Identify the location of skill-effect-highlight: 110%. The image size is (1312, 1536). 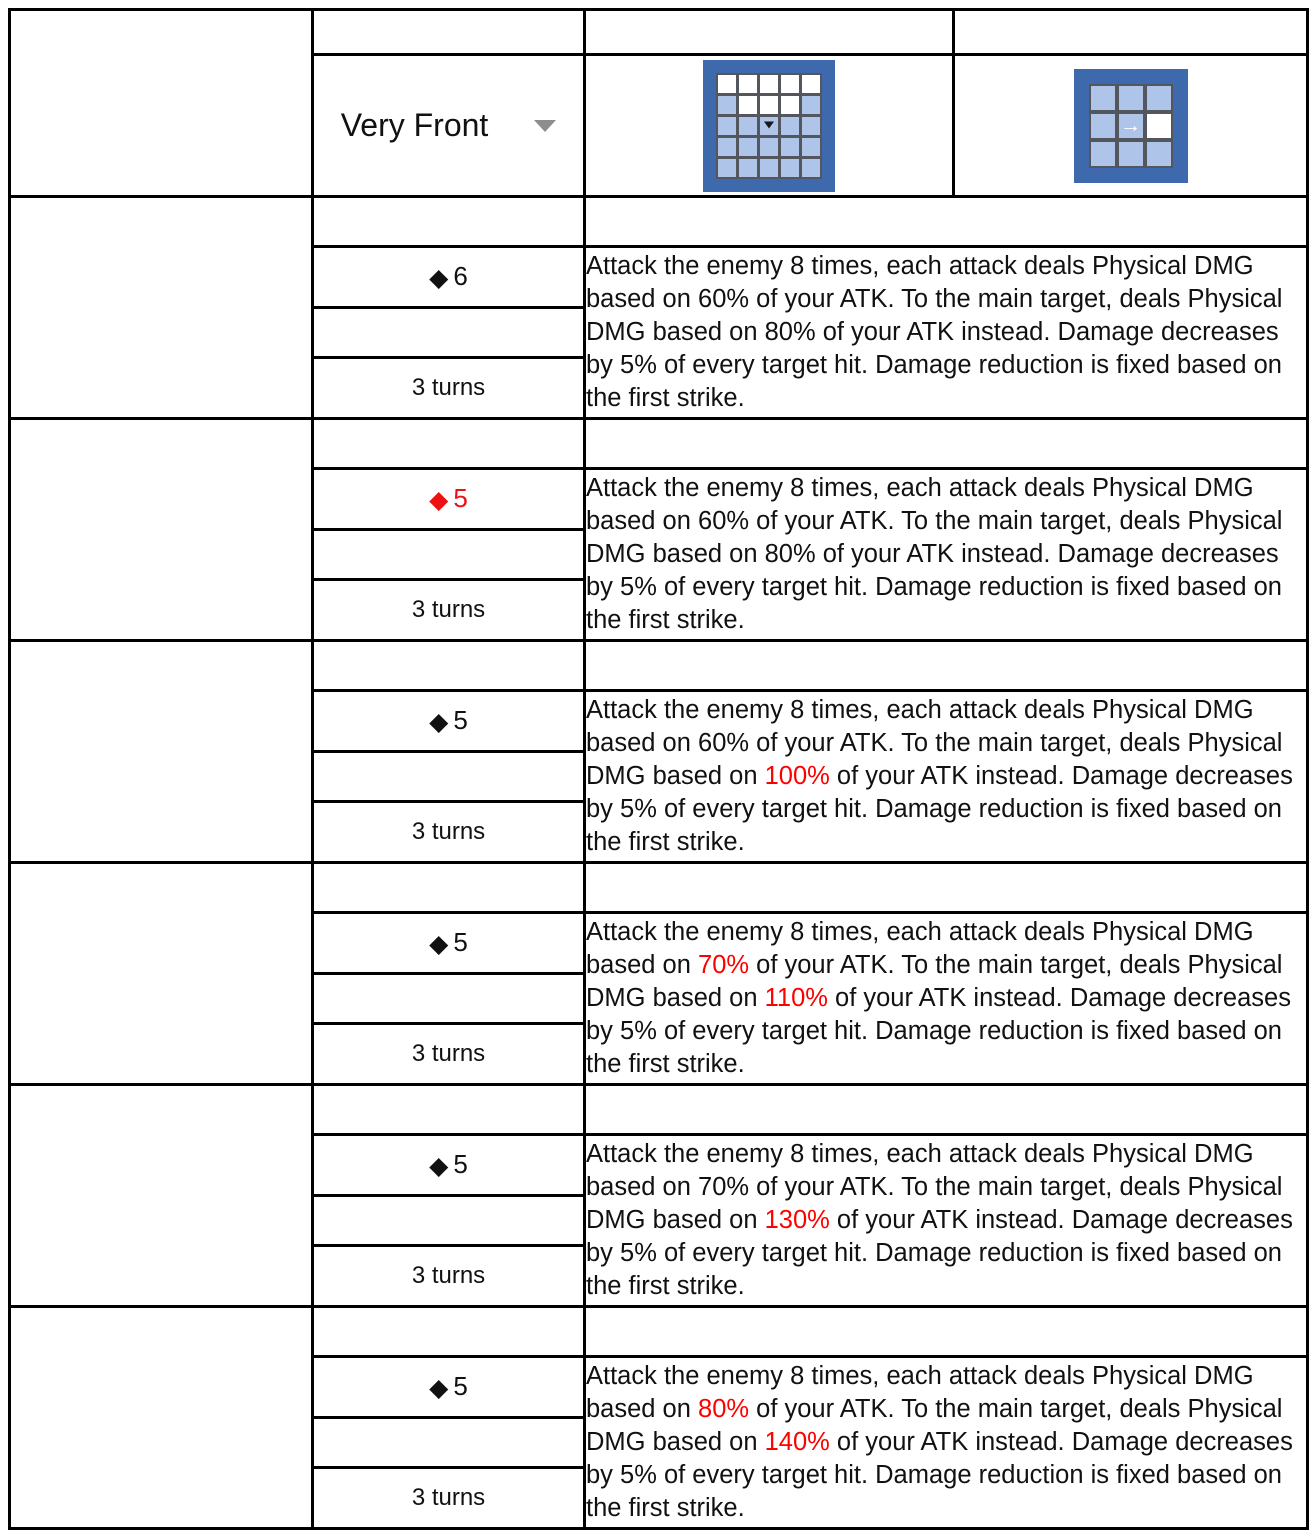
(796, 997).